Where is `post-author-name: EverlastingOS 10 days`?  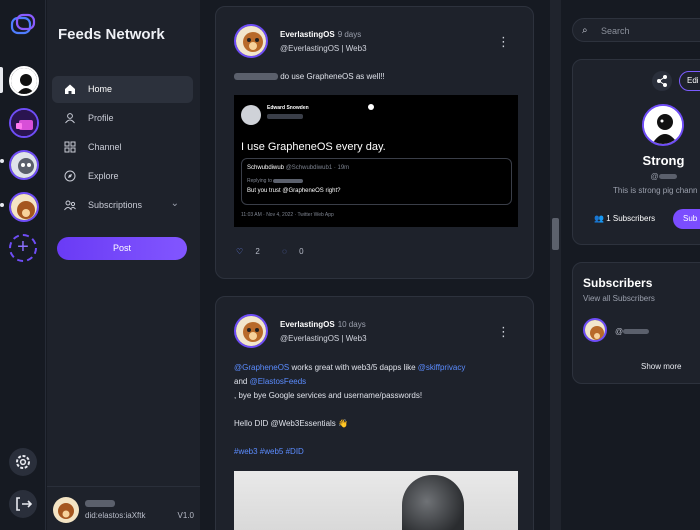
post-author-name: EverlastingOS 10 days is located at coordinates (323, 324).